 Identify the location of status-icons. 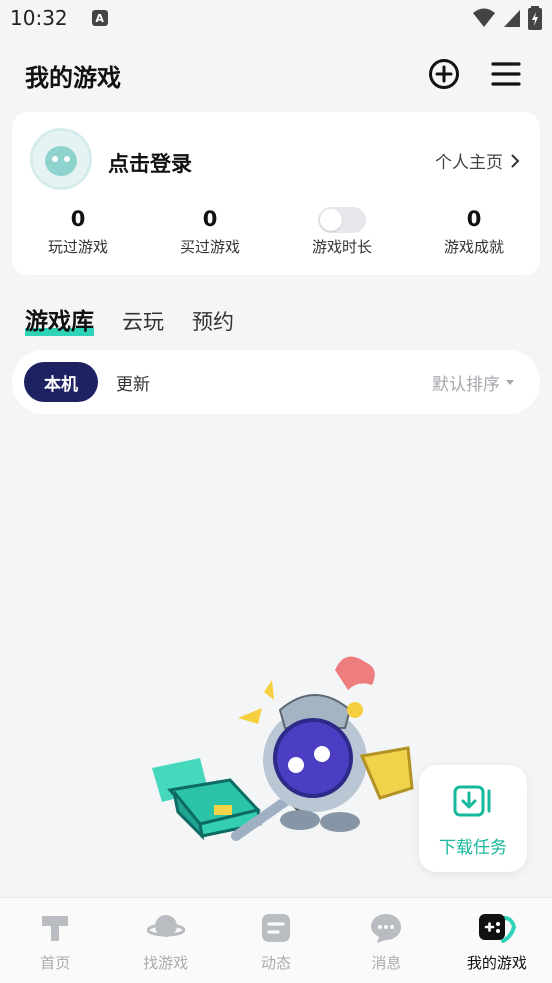
(507, 18).